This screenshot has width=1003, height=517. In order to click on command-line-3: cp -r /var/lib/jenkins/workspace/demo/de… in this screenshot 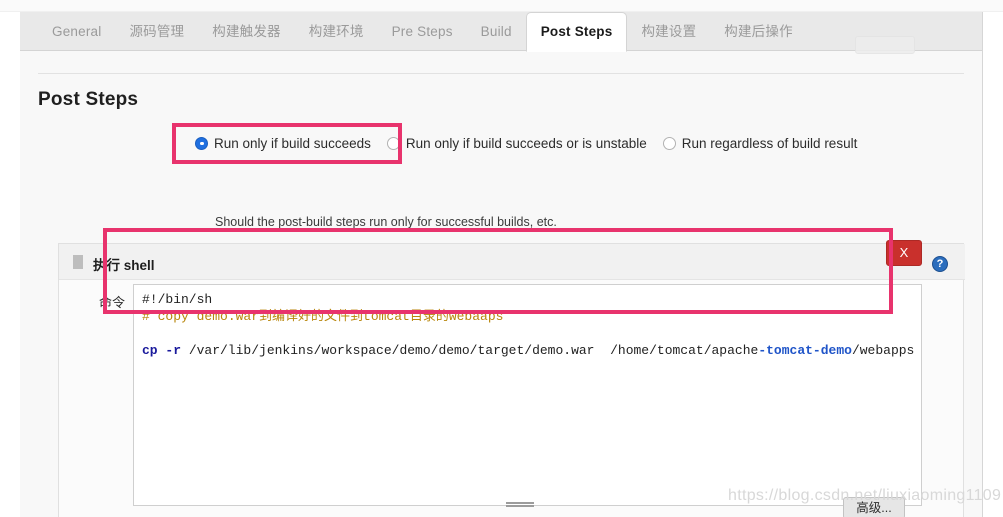, I will do `click(528, 350)`.